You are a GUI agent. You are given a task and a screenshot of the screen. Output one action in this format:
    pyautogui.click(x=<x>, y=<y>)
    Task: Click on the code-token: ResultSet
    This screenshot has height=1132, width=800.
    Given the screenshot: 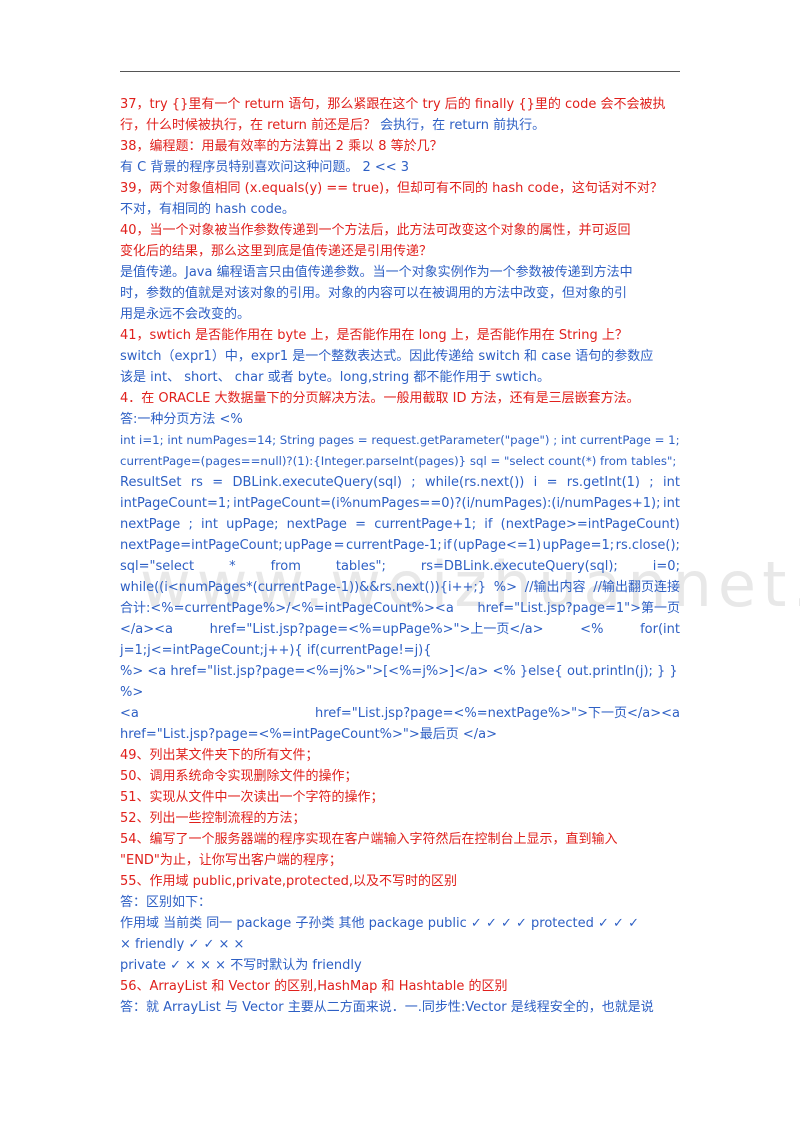 What is the action you would take?
    pyautogui.click(x=151, y=482)
    